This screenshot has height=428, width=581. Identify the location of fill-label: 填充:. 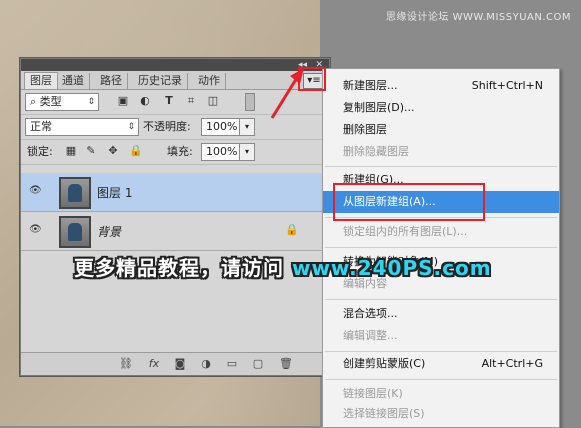
(180, 151).